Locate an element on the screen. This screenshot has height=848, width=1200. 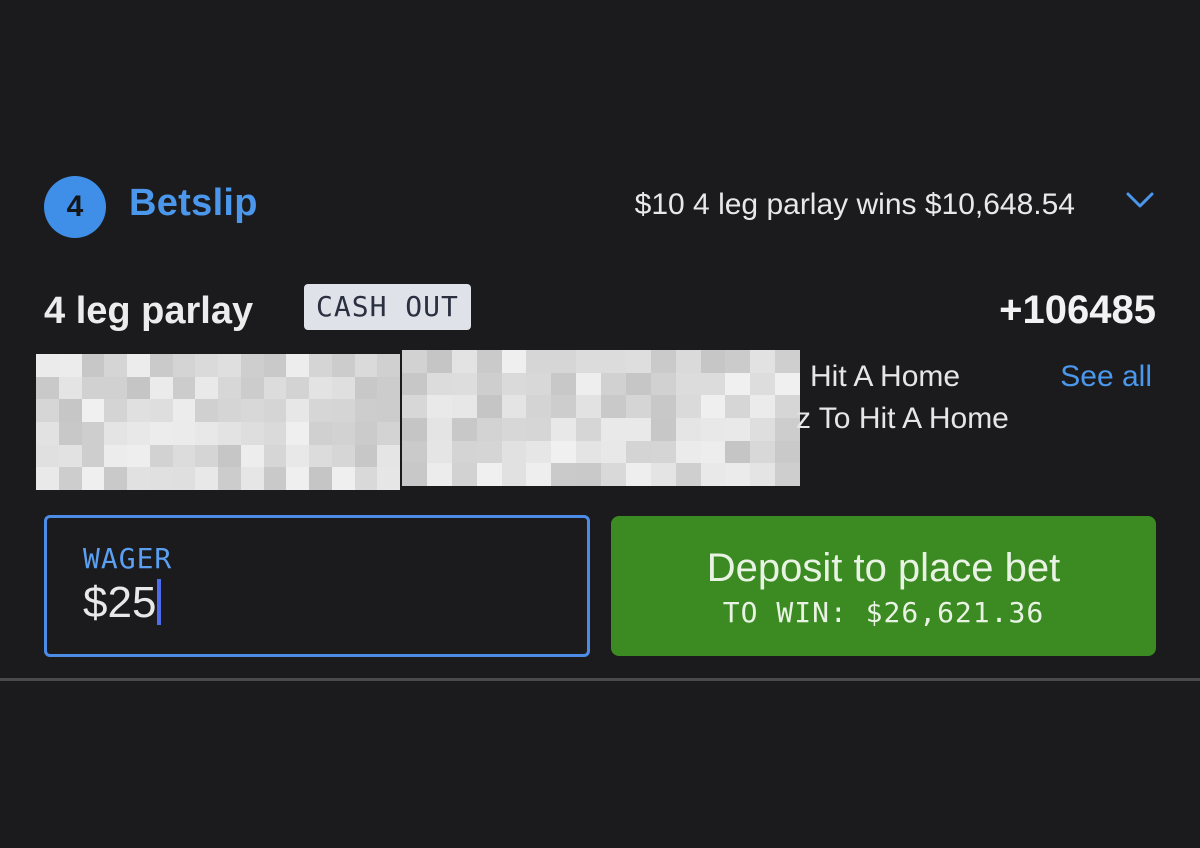
chevron-down-icon is located at coordinates (1140, 200).